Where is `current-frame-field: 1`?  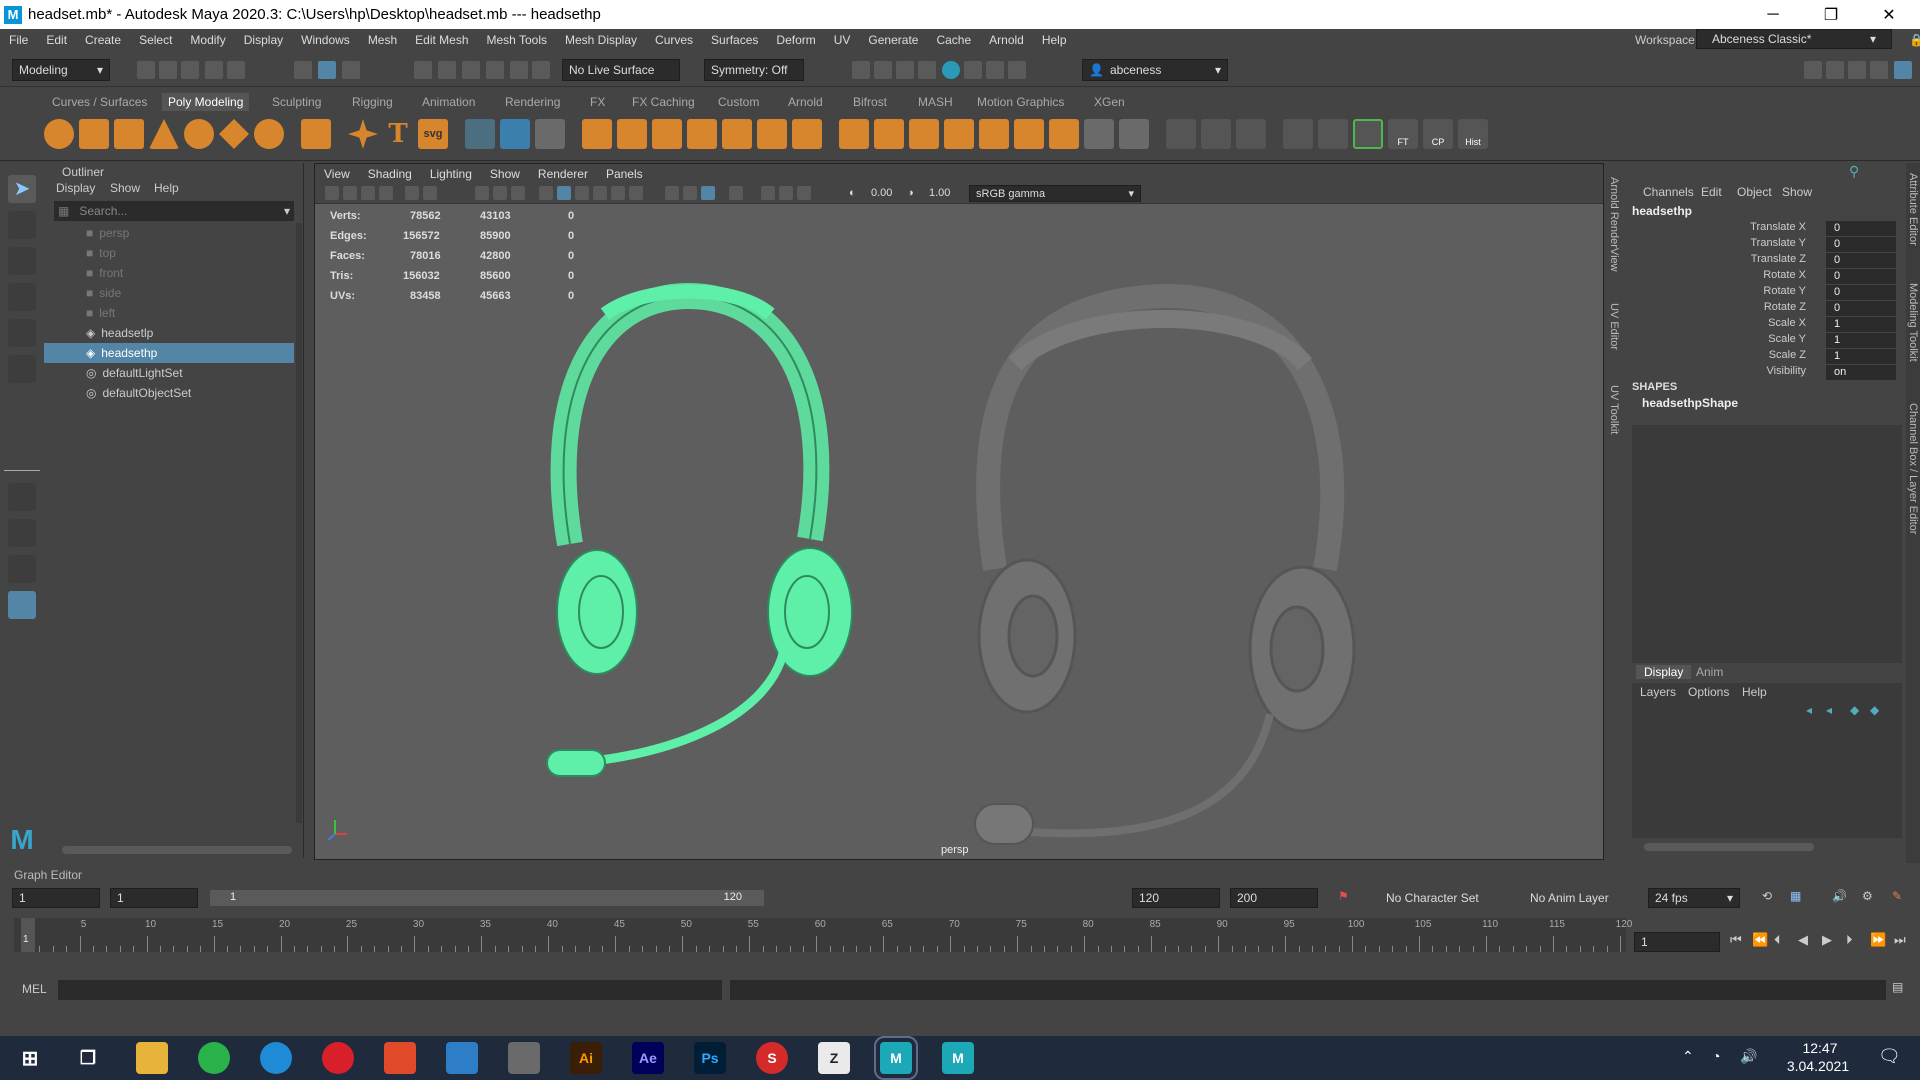 current-frame-field: 1 is located at coordinates (1677, 942).